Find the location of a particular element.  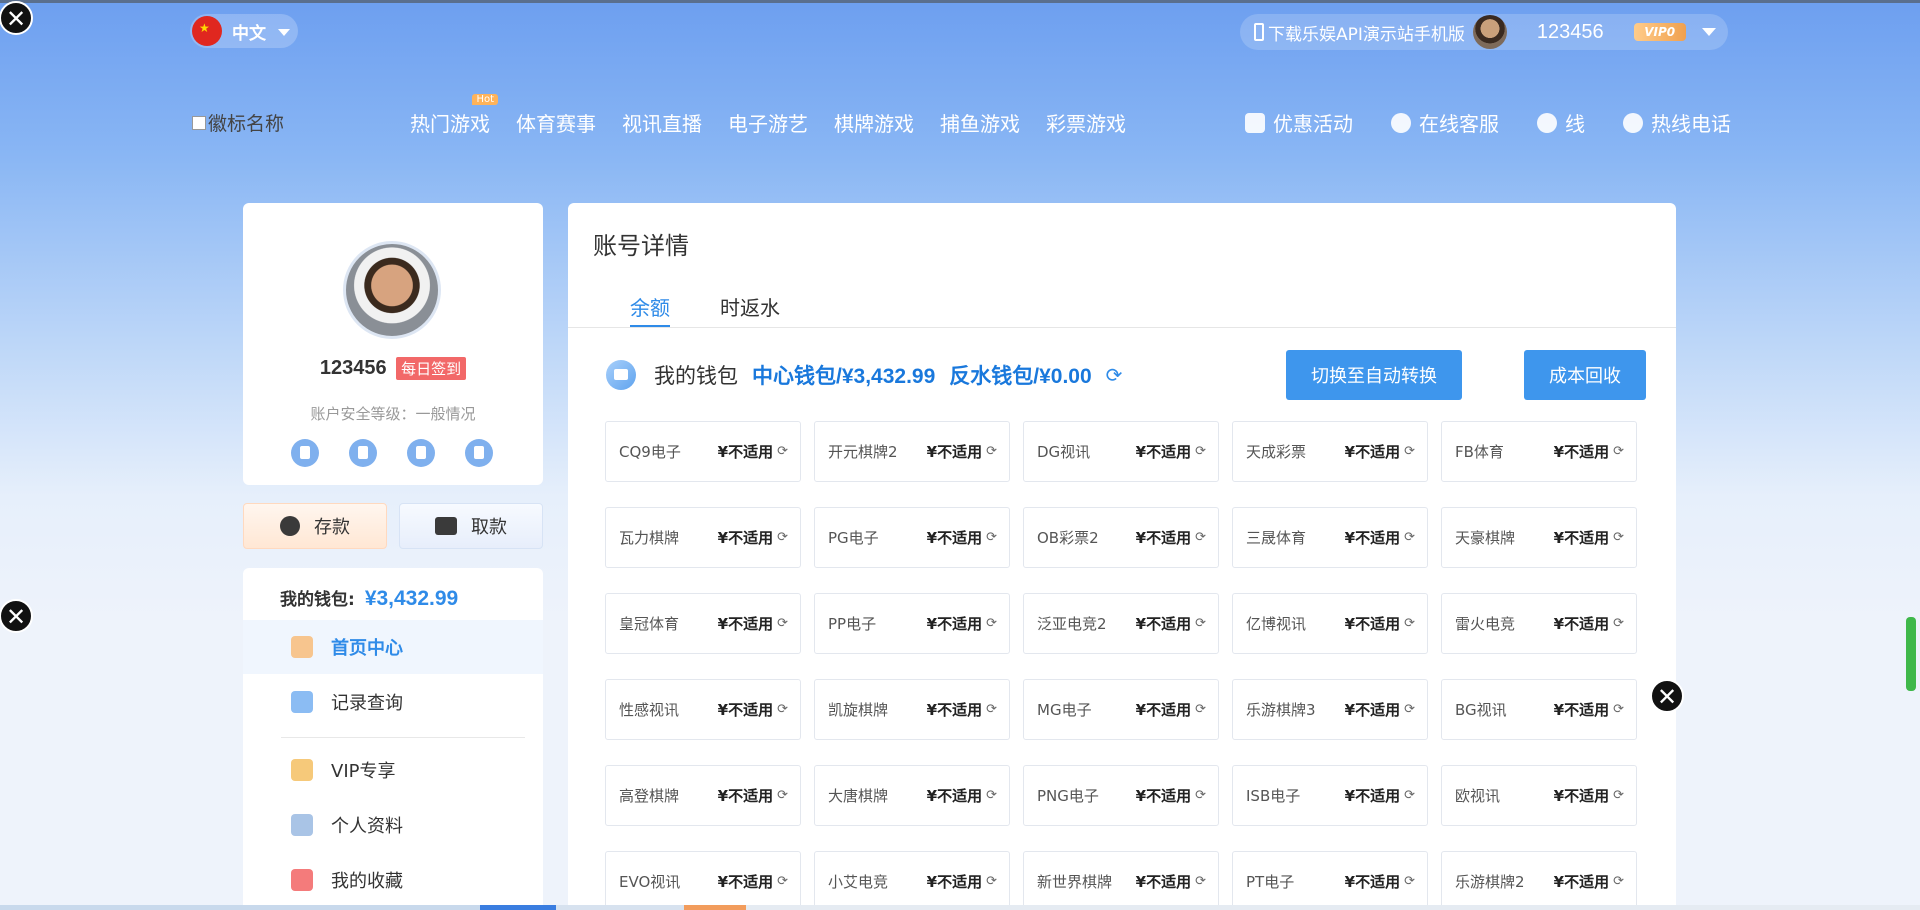

game-name: 高登棋牌 is located at coordinates (649, 796).